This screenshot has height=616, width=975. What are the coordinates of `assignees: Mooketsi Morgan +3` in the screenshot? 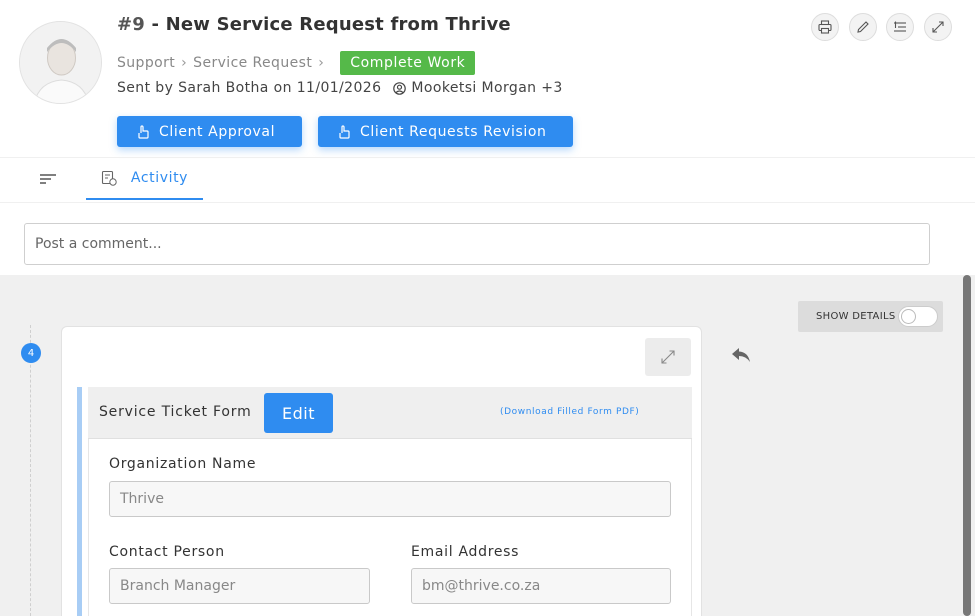 It's located at (477, 88).